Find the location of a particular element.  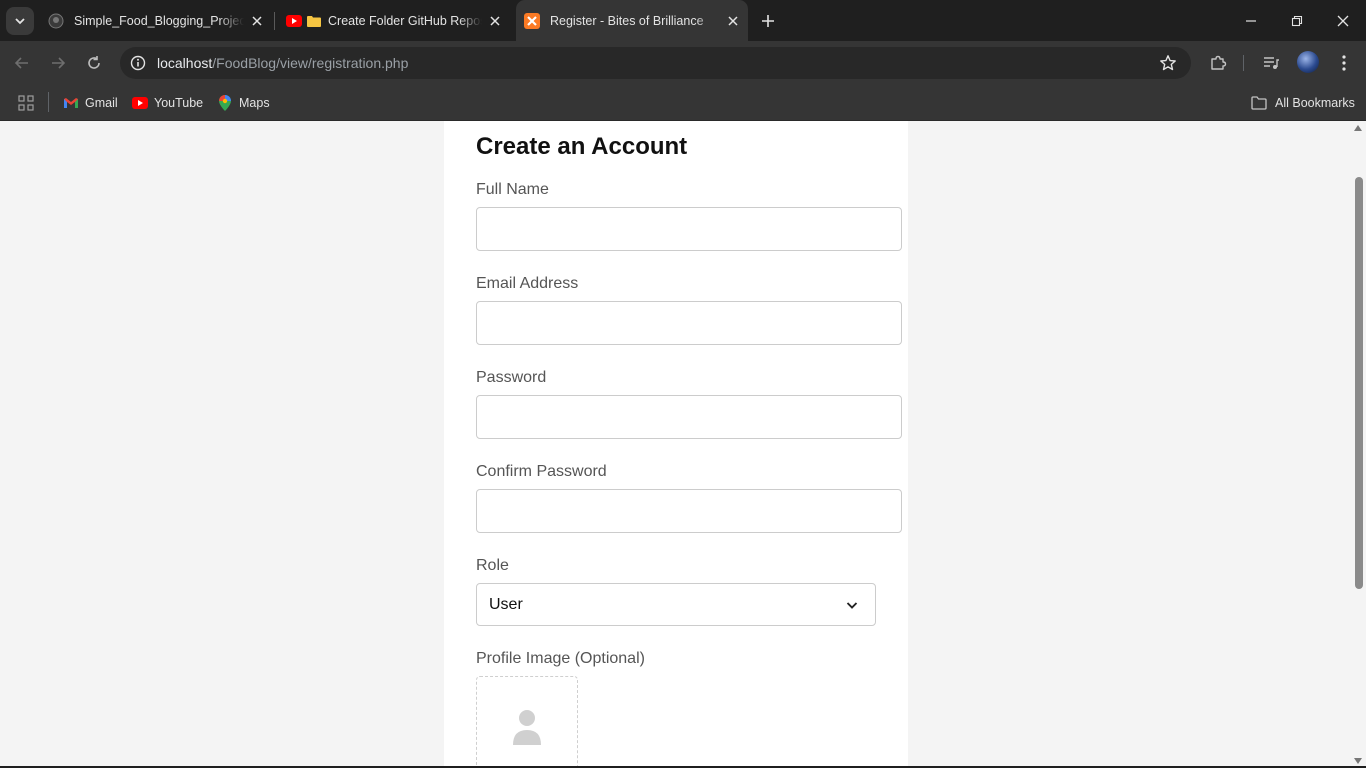

bookmark-star-icon is located at coordinates (1168, 63).